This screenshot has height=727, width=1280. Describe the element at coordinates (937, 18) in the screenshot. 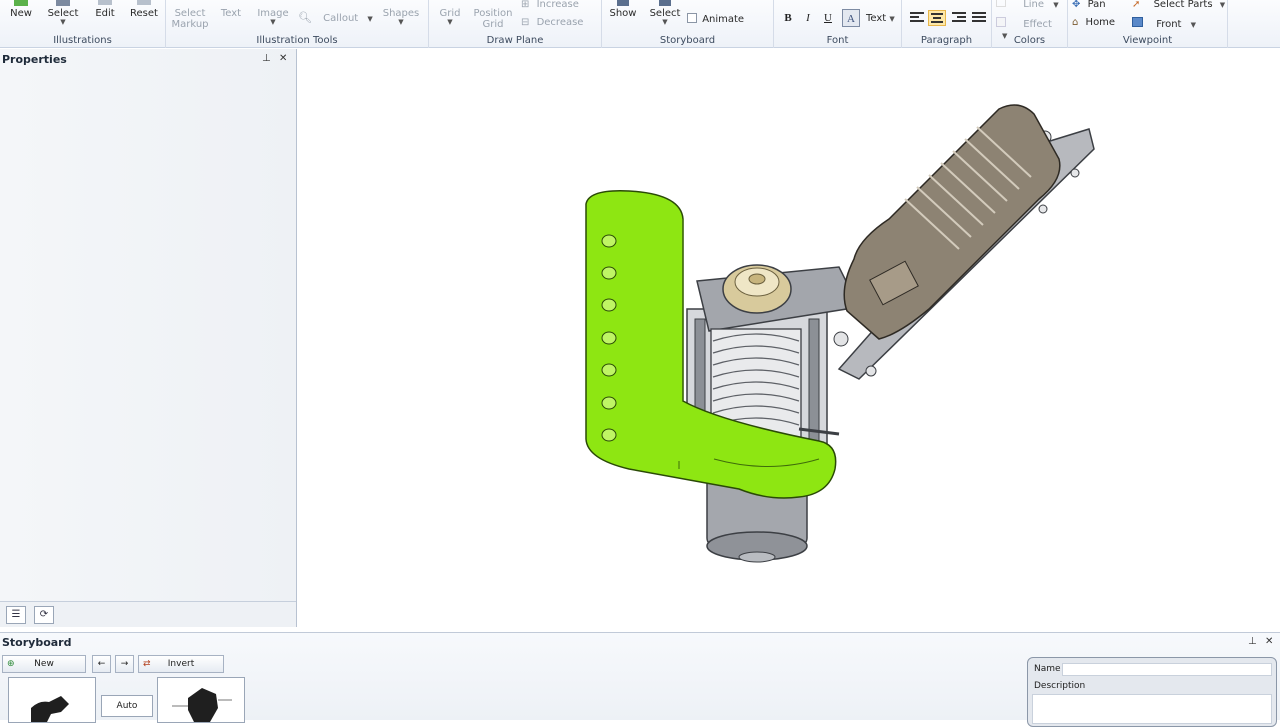

I see `align-center-button` at that location.